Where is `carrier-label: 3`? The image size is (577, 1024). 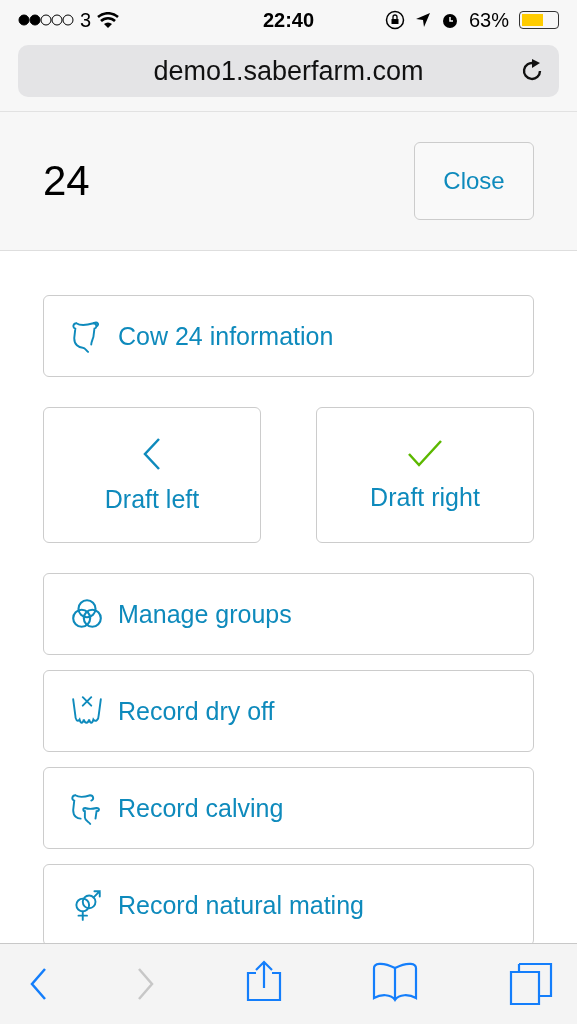
carrier-label: 3 is located at coordinates (86, 20).